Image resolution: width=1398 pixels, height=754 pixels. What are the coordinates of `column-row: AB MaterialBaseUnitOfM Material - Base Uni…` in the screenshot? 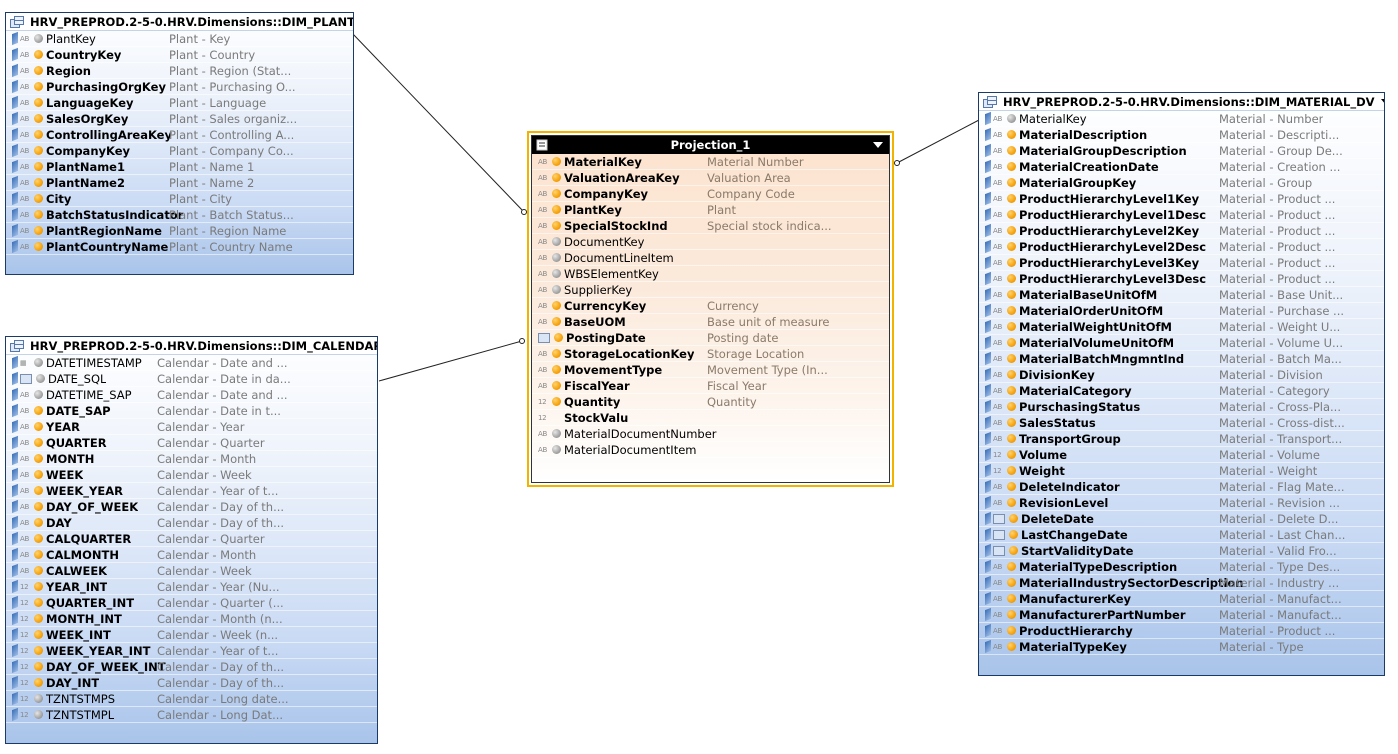 It's located at (1181, 295).